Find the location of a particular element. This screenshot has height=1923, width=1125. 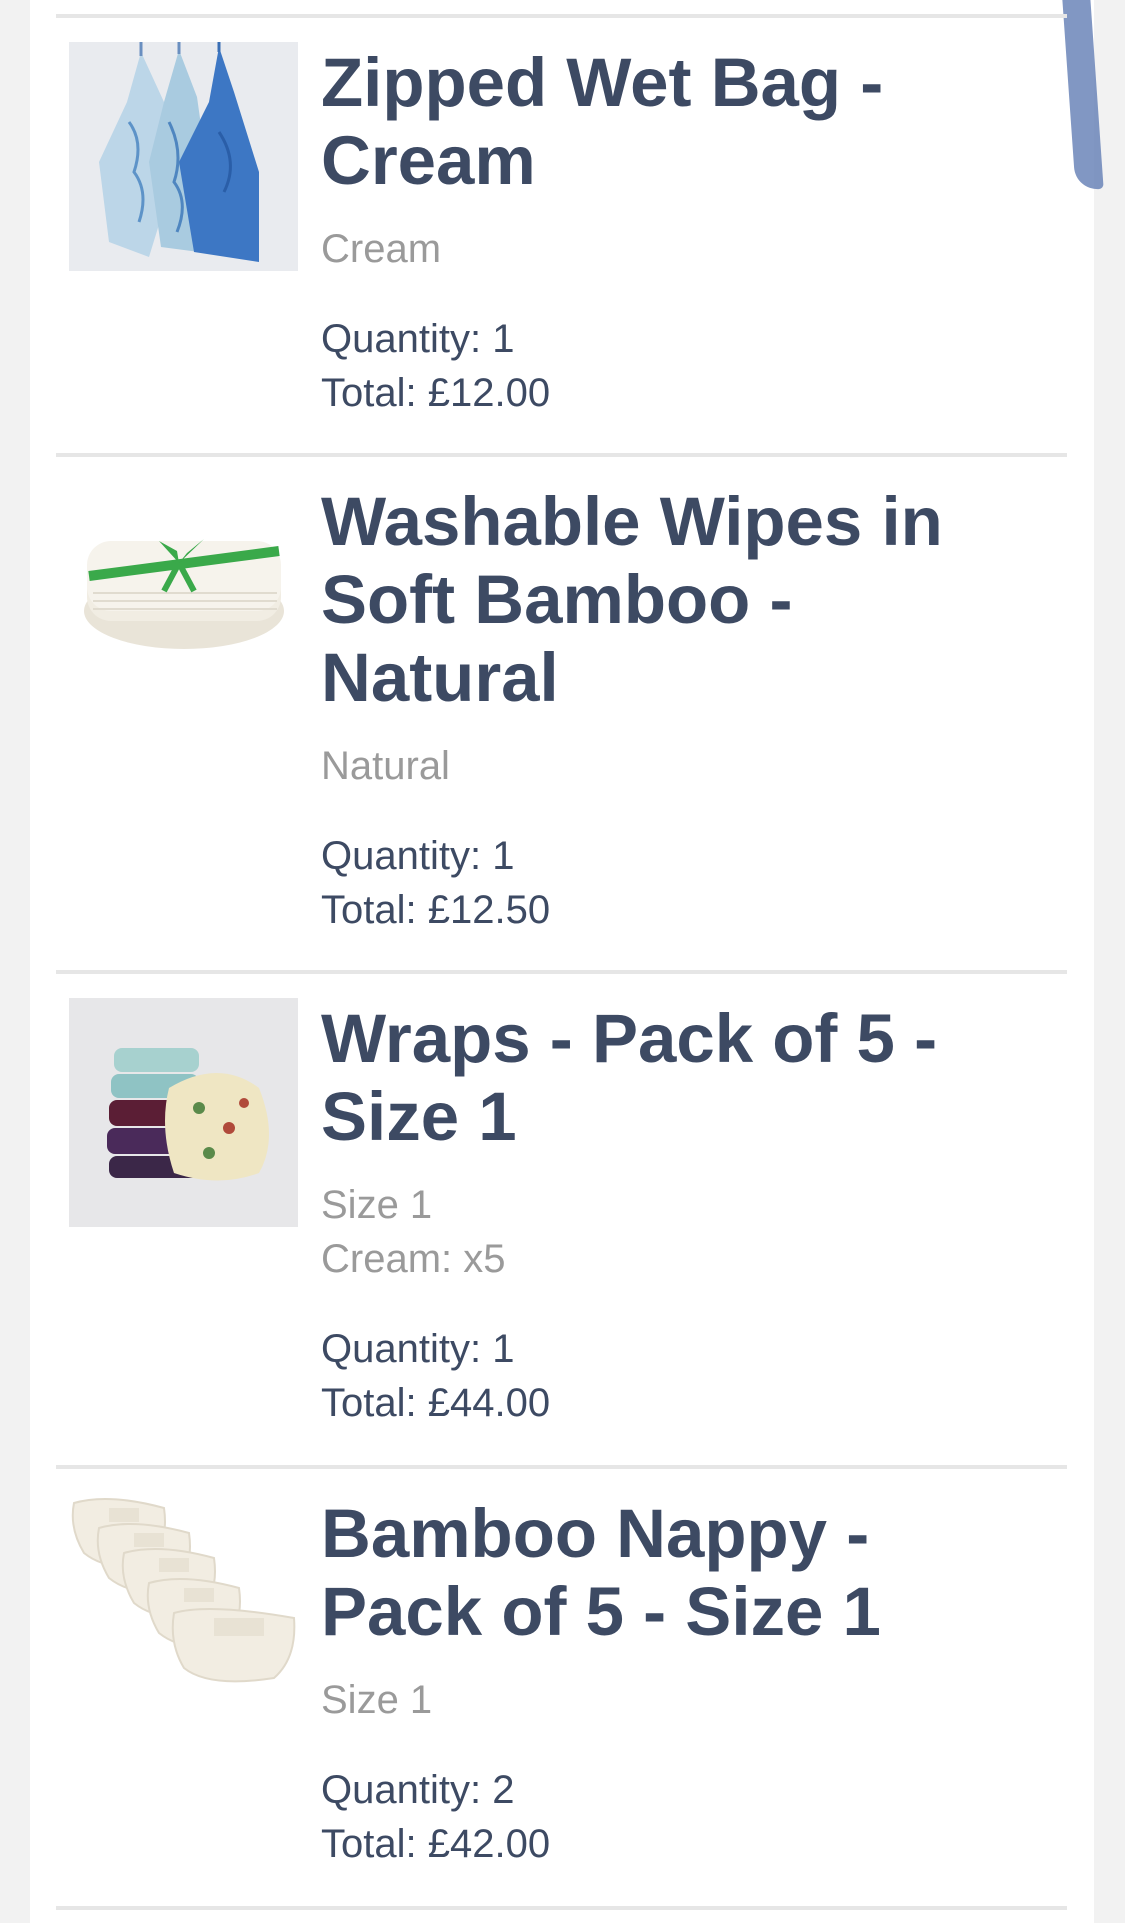

divider is located at coordinates (561, 1908).